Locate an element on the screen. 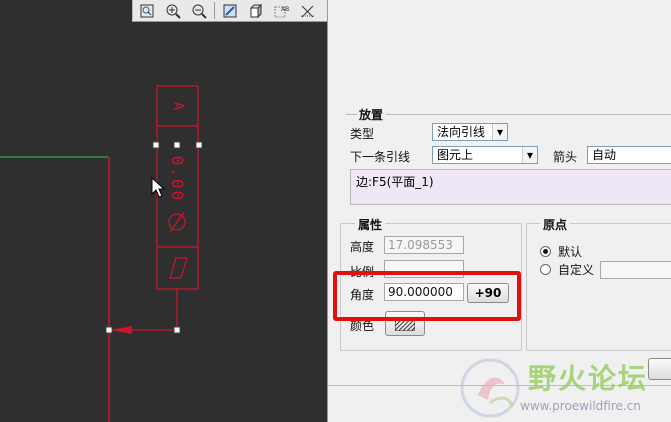 This screenshot has width=671, height=422. repaint-icon is located at coordinates (230, 10).